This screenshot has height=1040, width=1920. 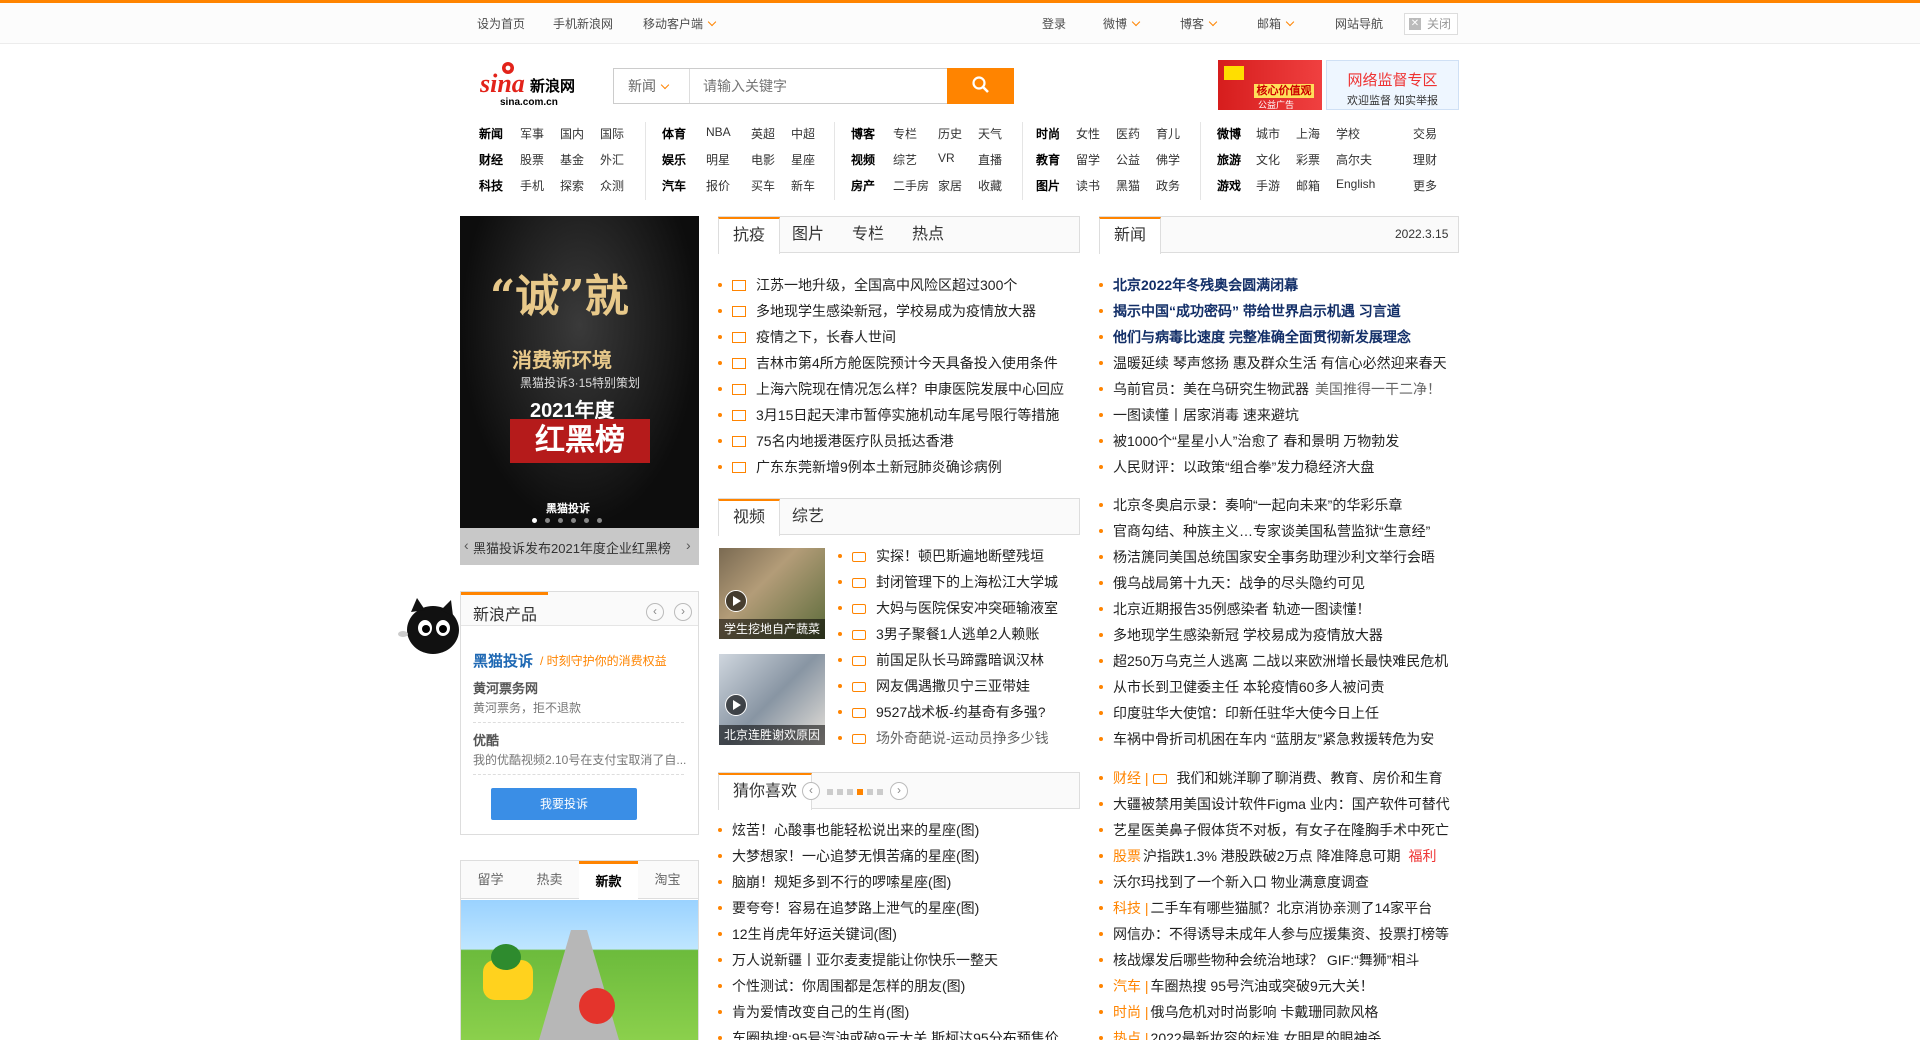 What do you see at coordinates (749, 517) in the screenshot?
I see `tab-tabs2-0: 视频` at bounding box center [749, 517].